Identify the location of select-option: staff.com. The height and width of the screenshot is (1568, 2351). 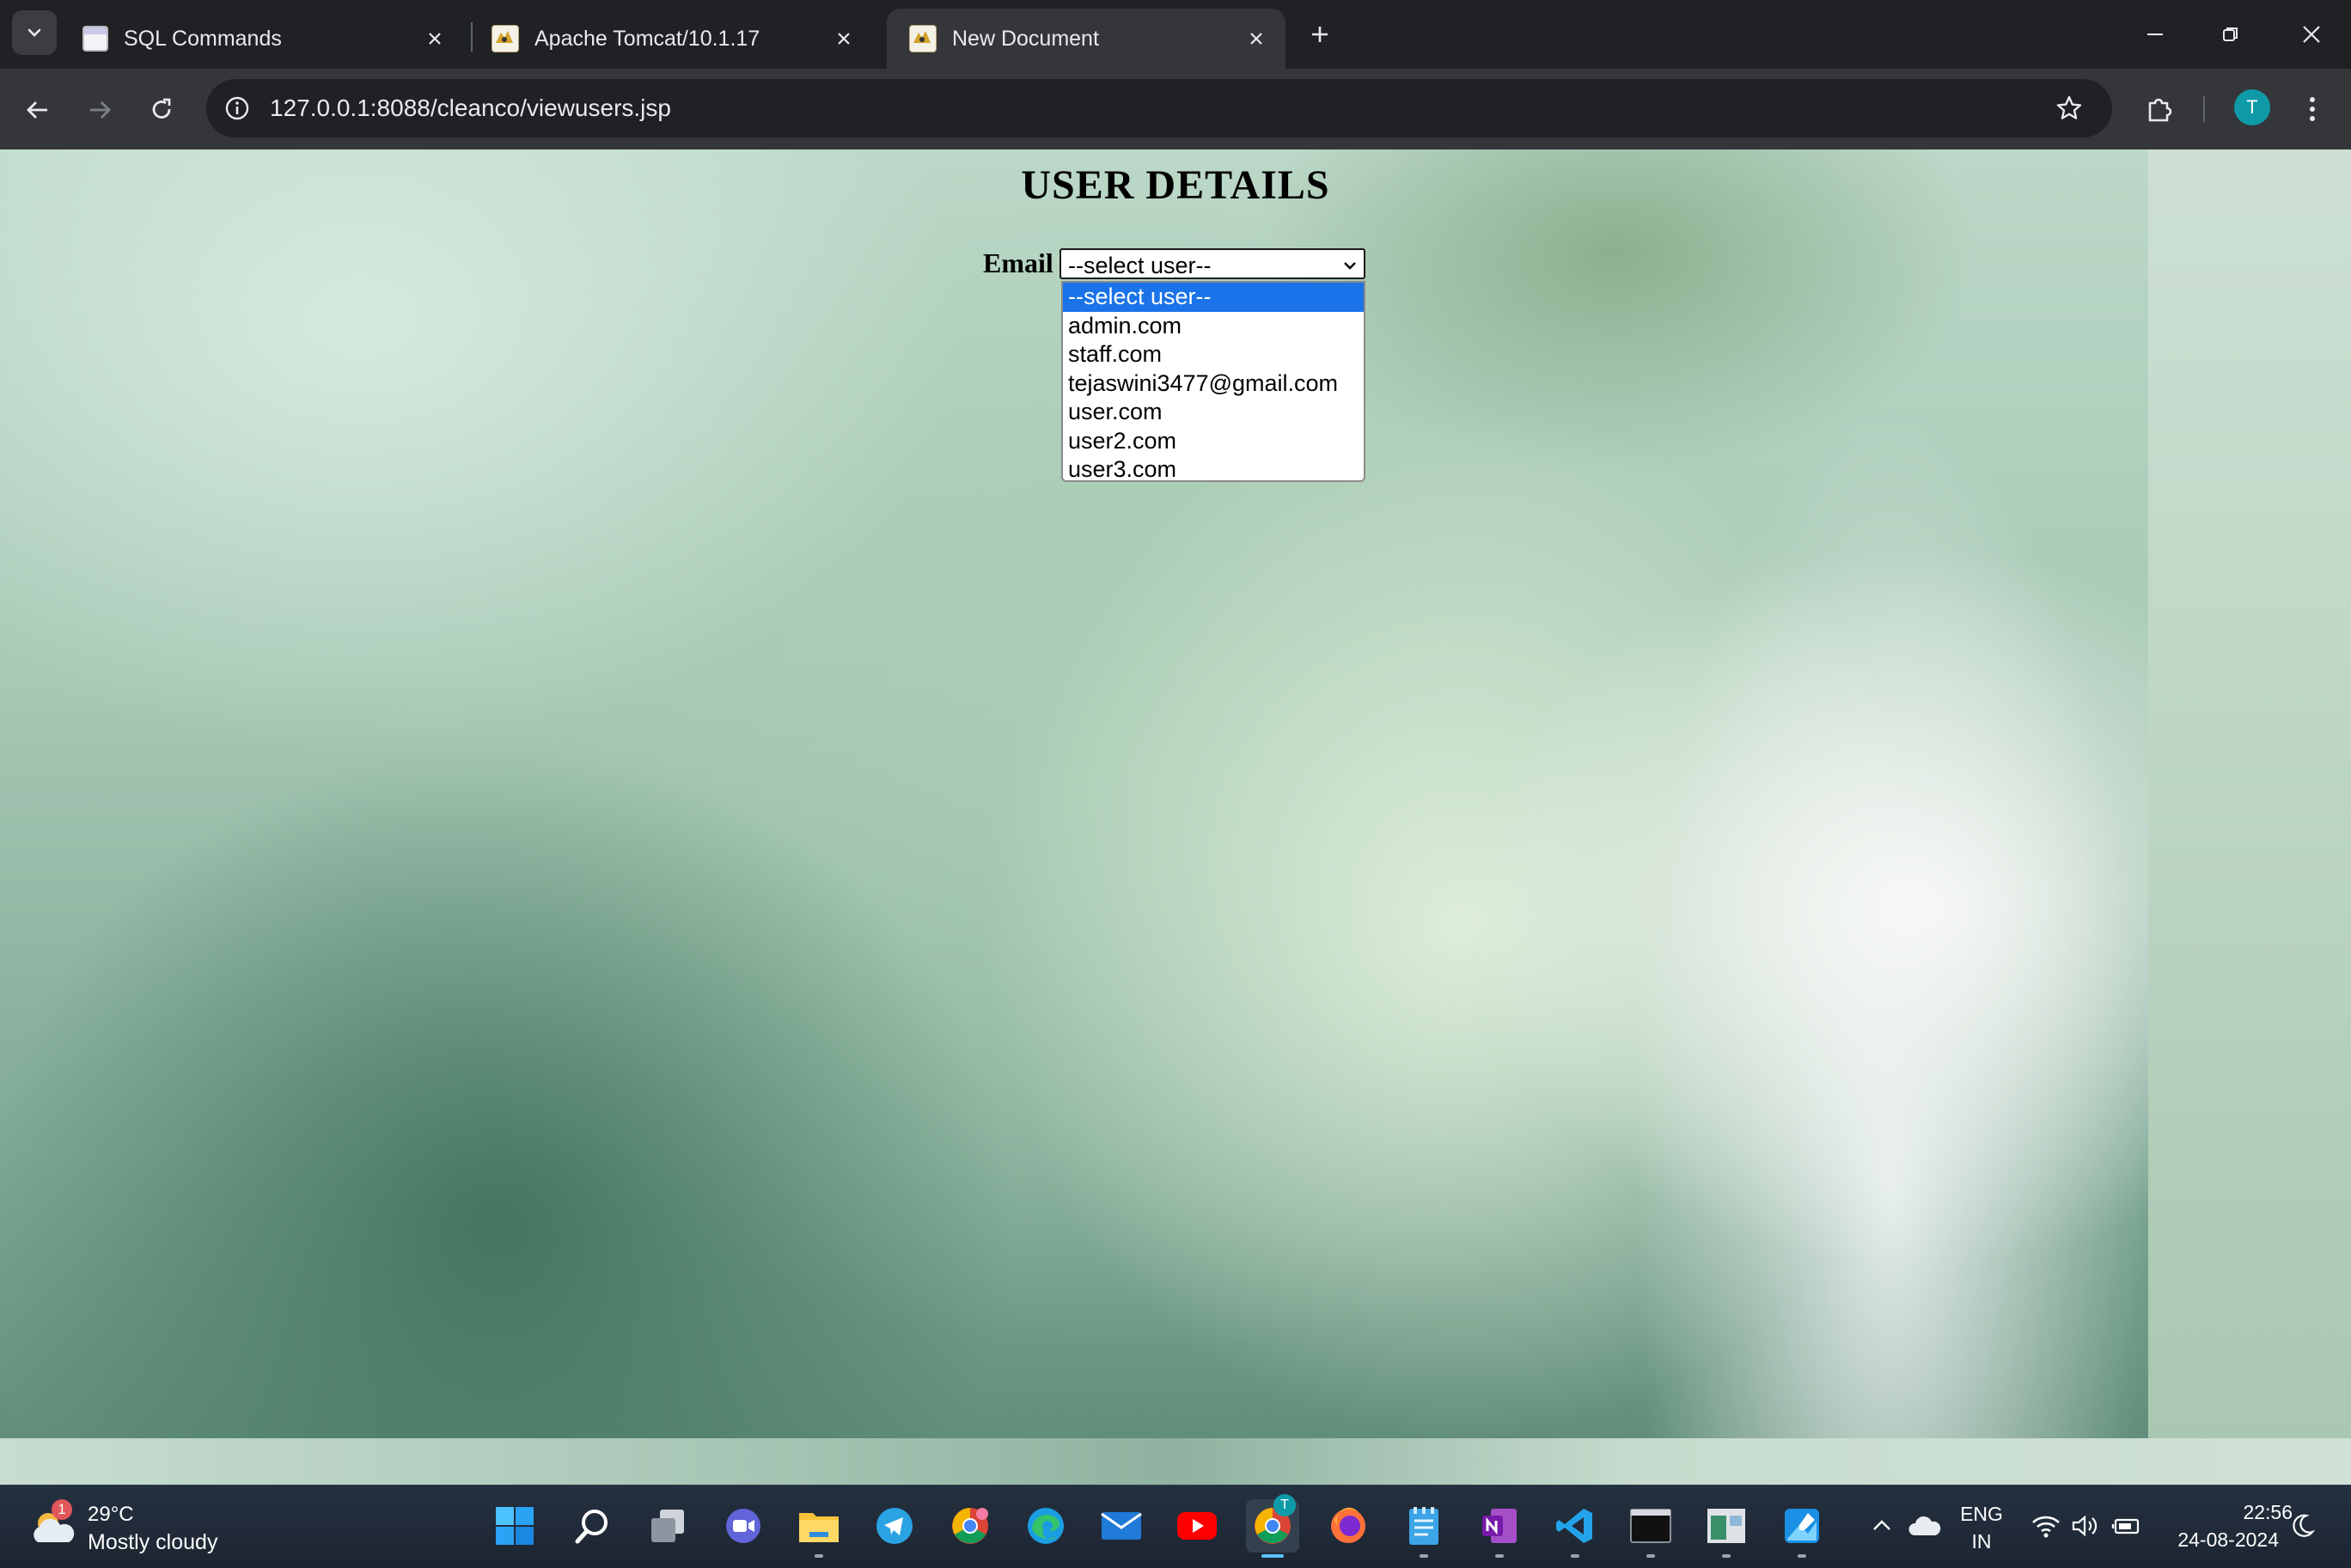
(1213, 354).